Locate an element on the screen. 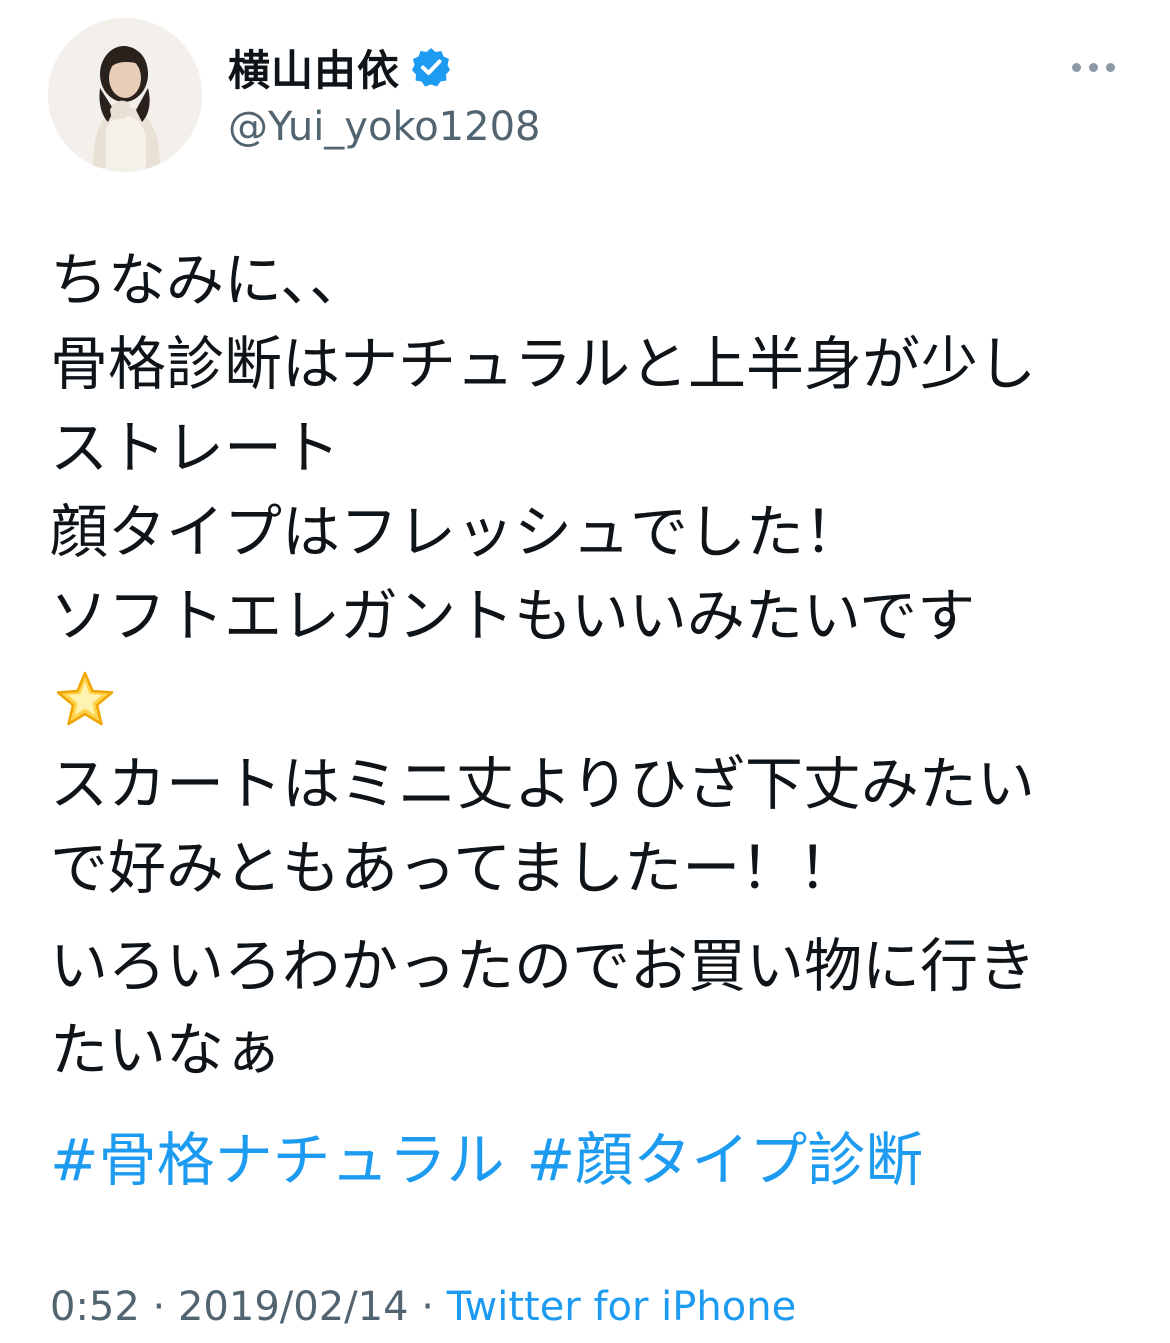 The width and height of the screenshot is (1170, 1343). tweet-line: で好みともあってましたー！！ is located at coordinates (453, 868).